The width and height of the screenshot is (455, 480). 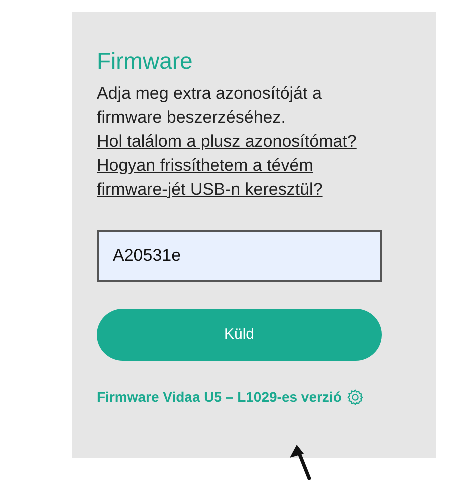 I want to click on help-link: Hol találom a plusz azonosítómat?, so click(x=232, y=142).